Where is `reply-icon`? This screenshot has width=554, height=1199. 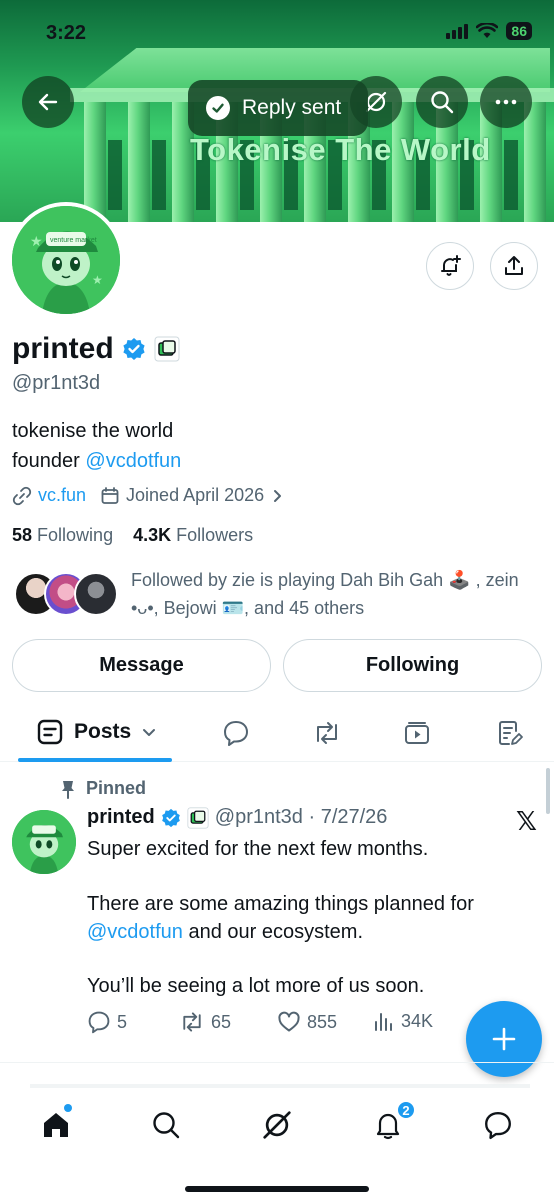
reply-icon is located at coordinates (99, 1022).